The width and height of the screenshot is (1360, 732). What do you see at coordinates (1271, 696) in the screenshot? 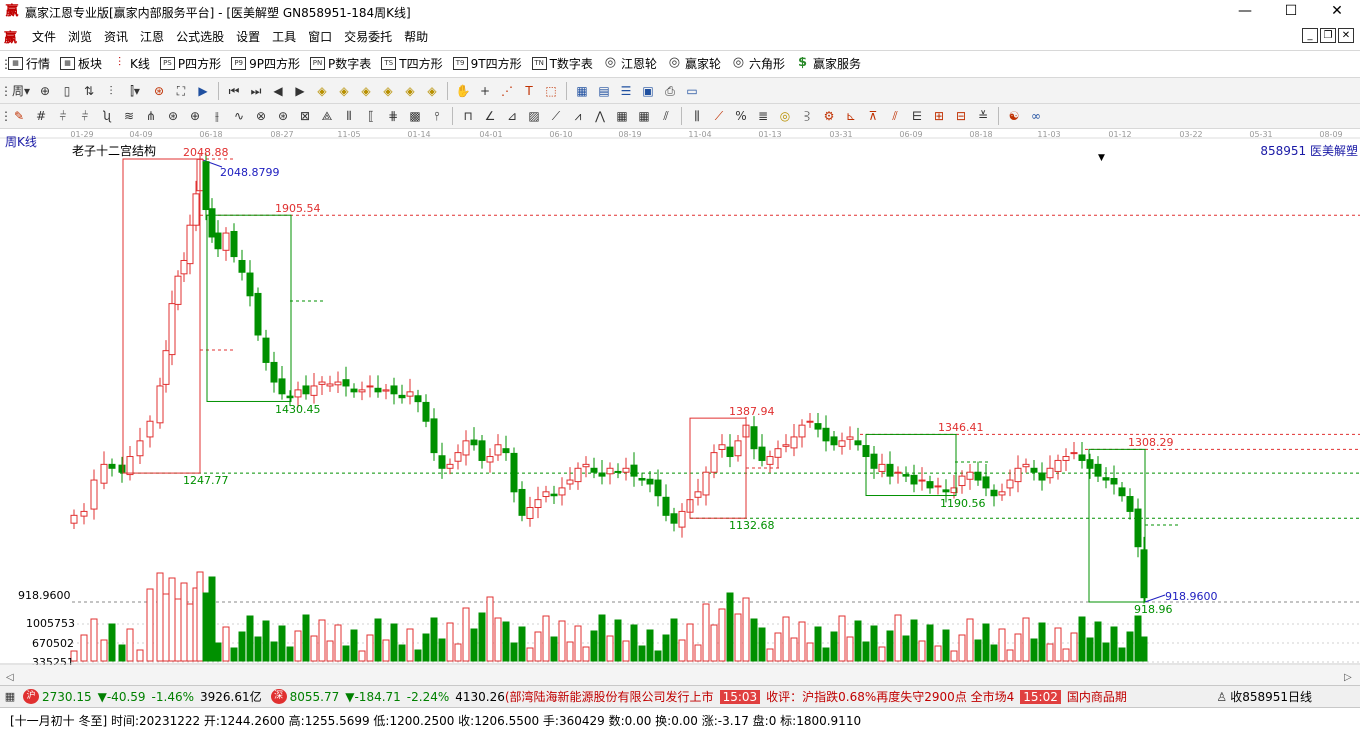
I see `status-right-text: 收858951日线` at bounding box center [1271, 696].